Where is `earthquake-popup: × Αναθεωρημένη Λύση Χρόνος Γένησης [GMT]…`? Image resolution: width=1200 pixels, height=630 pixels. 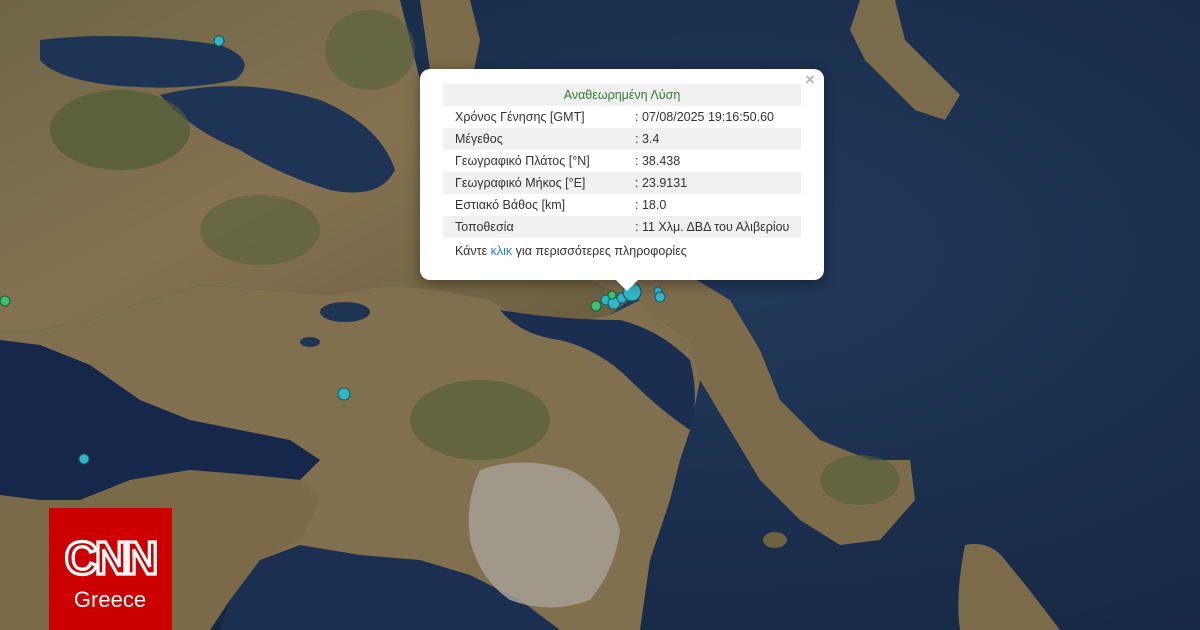 earthquake-popup: × Αναθεωρημένη Λύση Χρόνος Γένησης [GMT]… is located at coordinates (622, 174).